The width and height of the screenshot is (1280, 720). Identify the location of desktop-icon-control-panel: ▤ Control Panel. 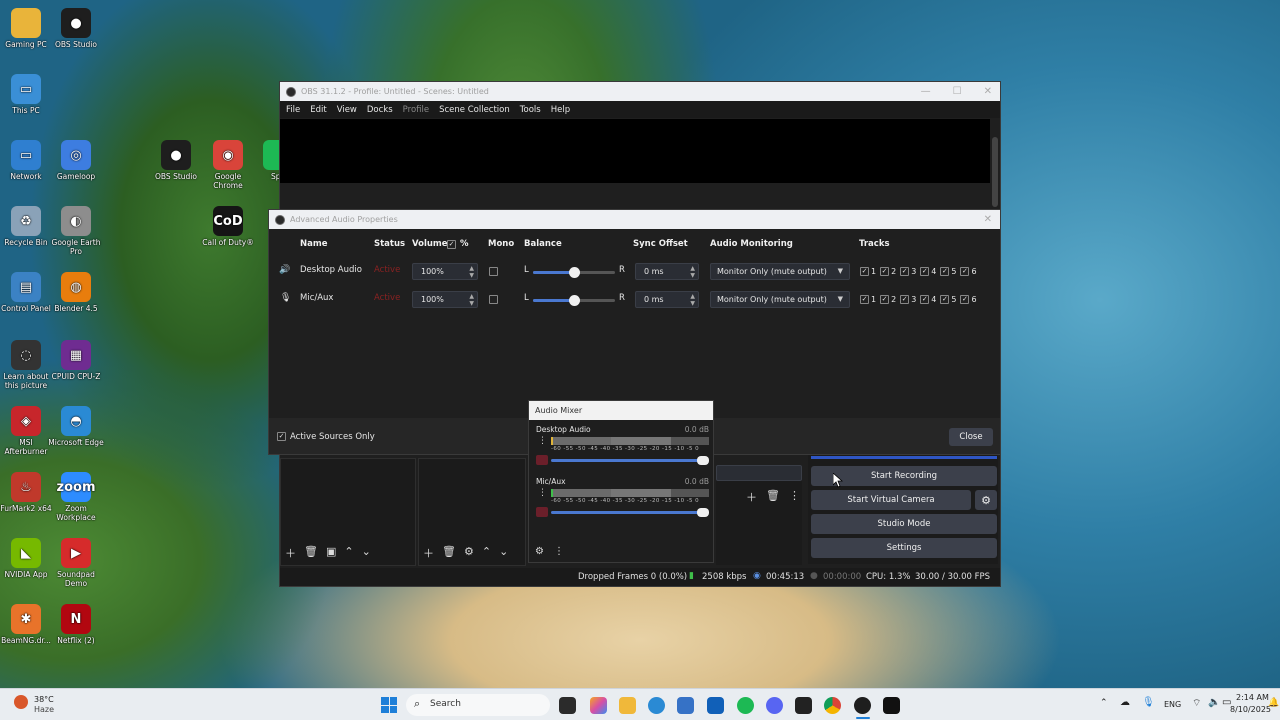
(27, 292).